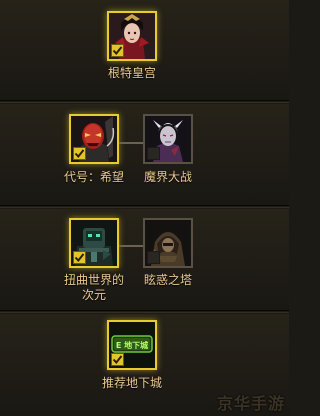 The width and height of the screenshot is (320, 416). What do you see at coordinates (250, 403) in the screenshot?
I see `watermark-text: 京华手游` at bounding box center [250, 403].